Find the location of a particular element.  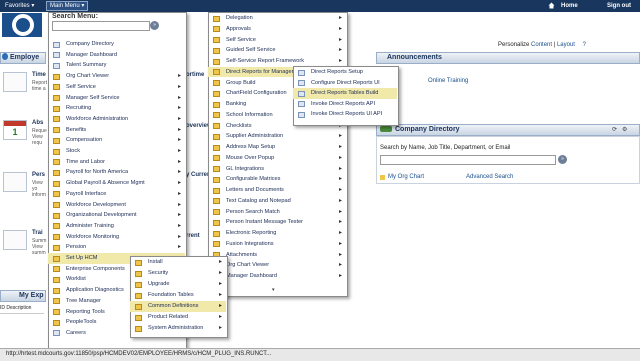

menu-item-product-related: Product Related ▸ is located at coordinates (178, 317).